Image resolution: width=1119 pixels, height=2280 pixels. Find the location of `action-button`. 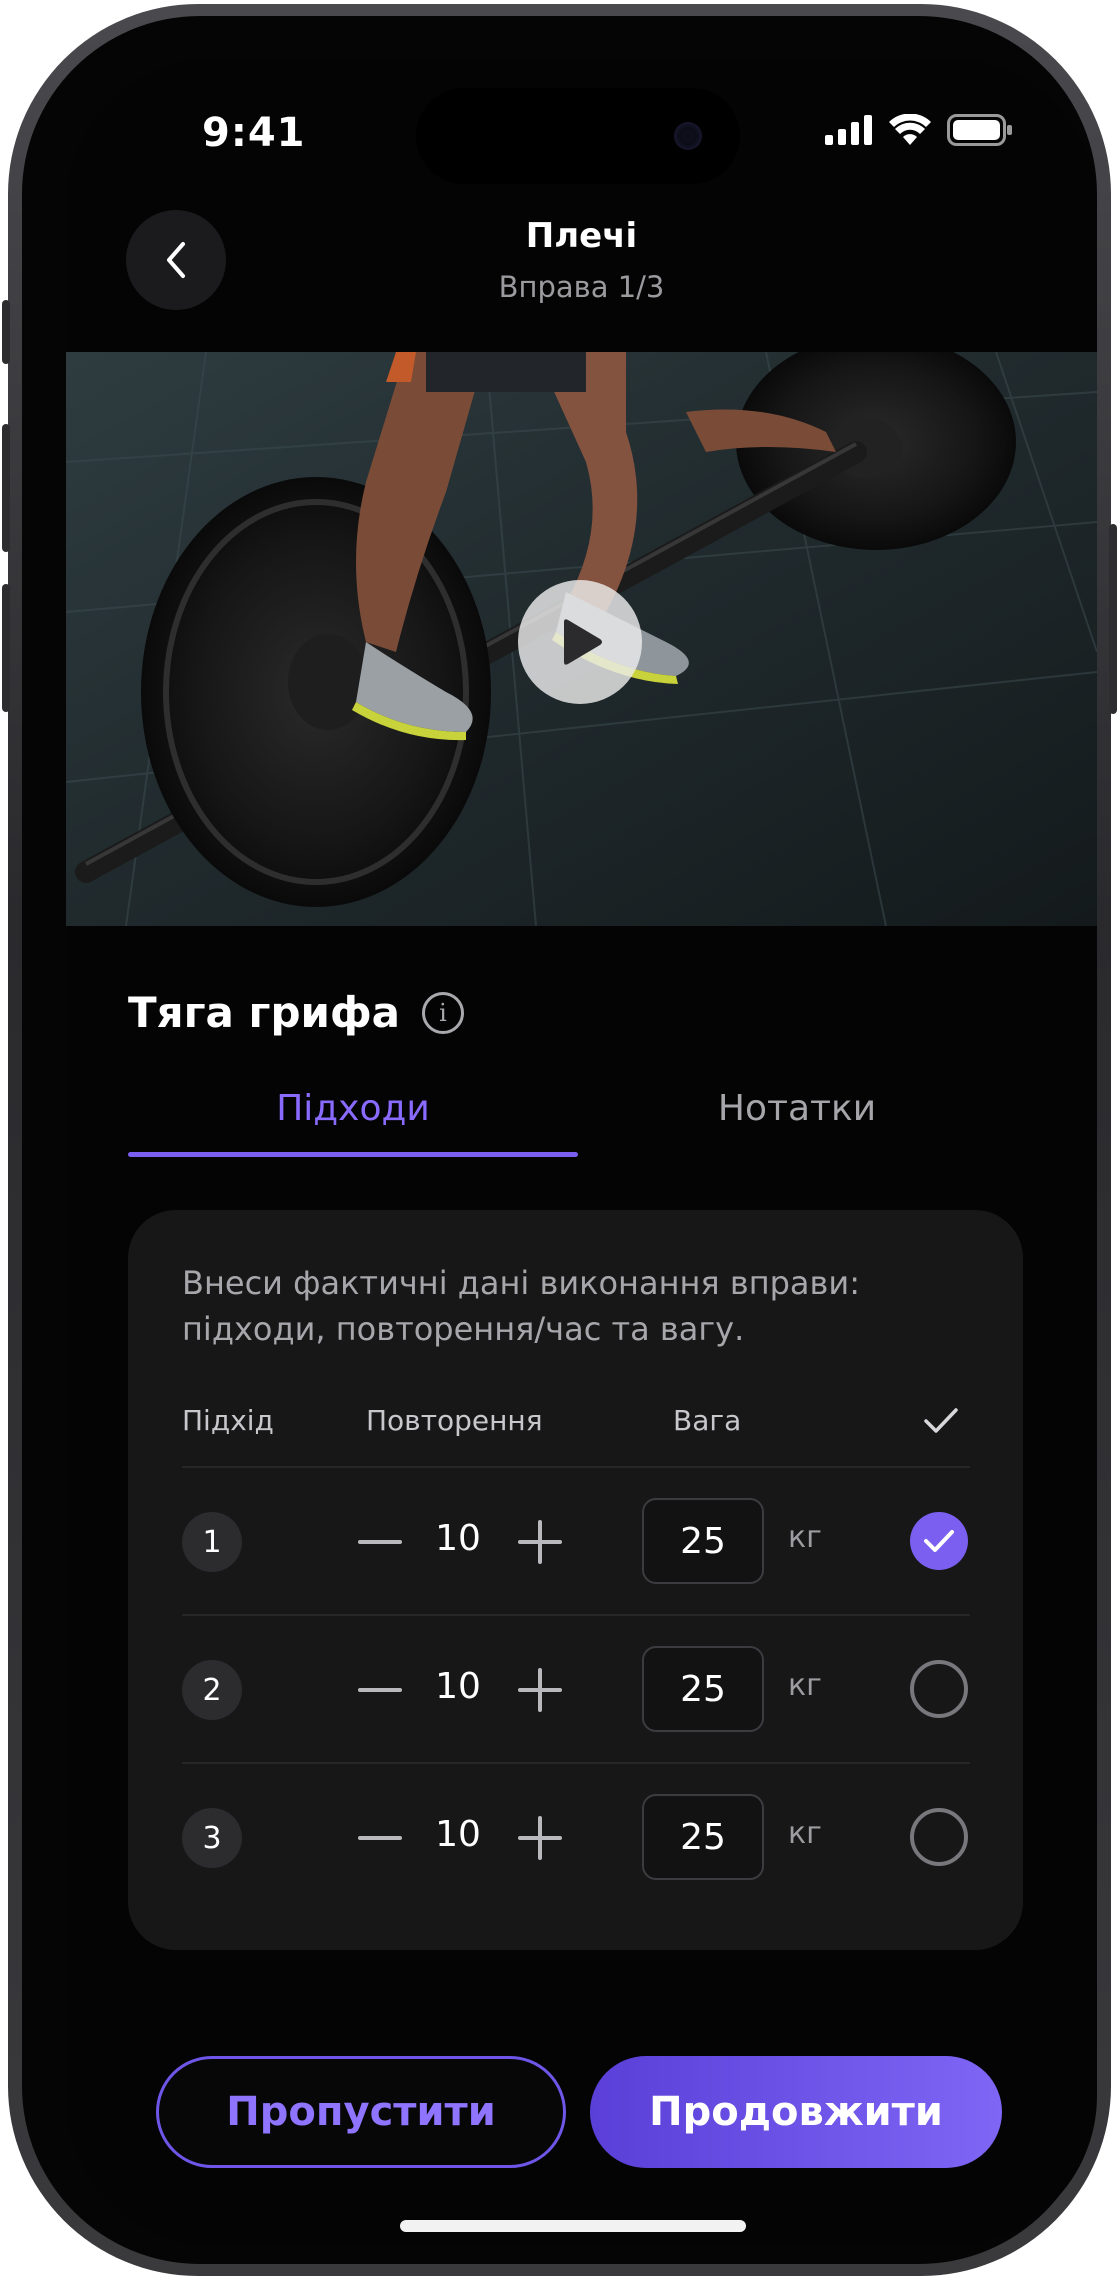

action-button is located at coordinates (6, 332).